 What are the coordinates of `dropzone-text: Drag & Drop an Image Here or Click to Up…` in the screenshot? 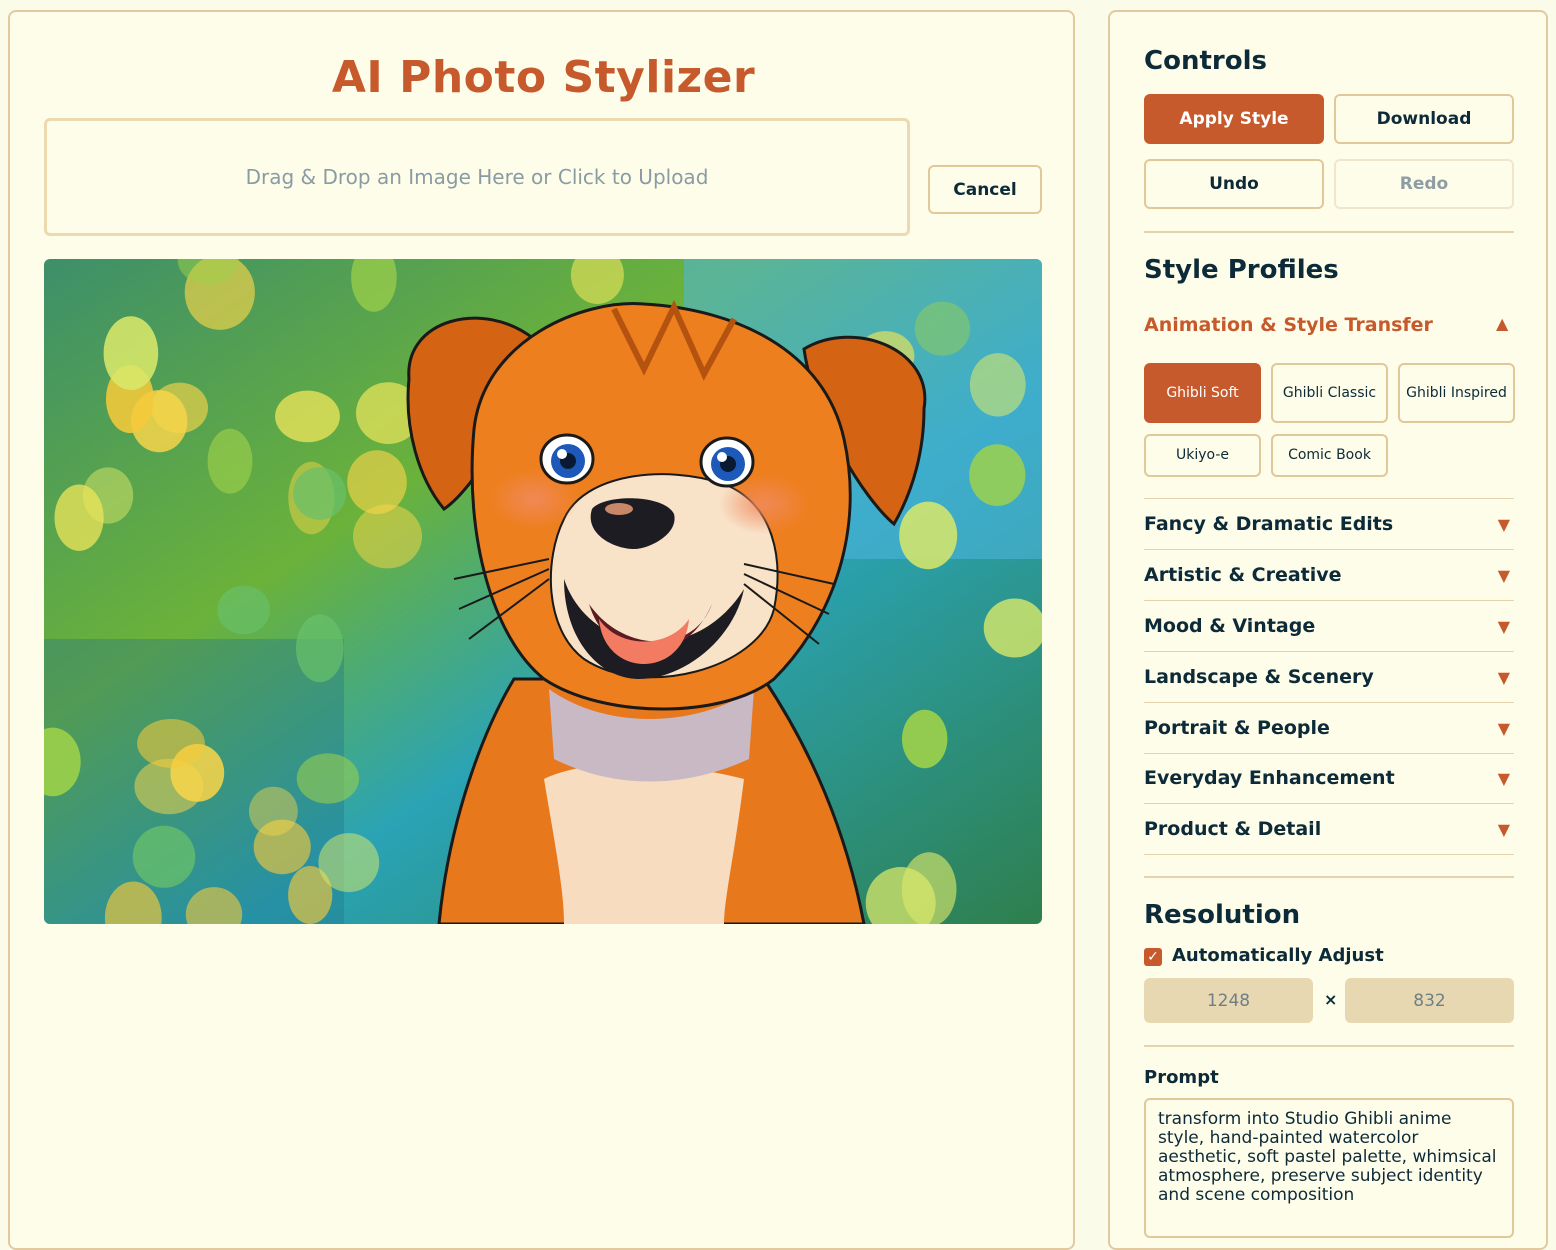 It's located at (477, 177).